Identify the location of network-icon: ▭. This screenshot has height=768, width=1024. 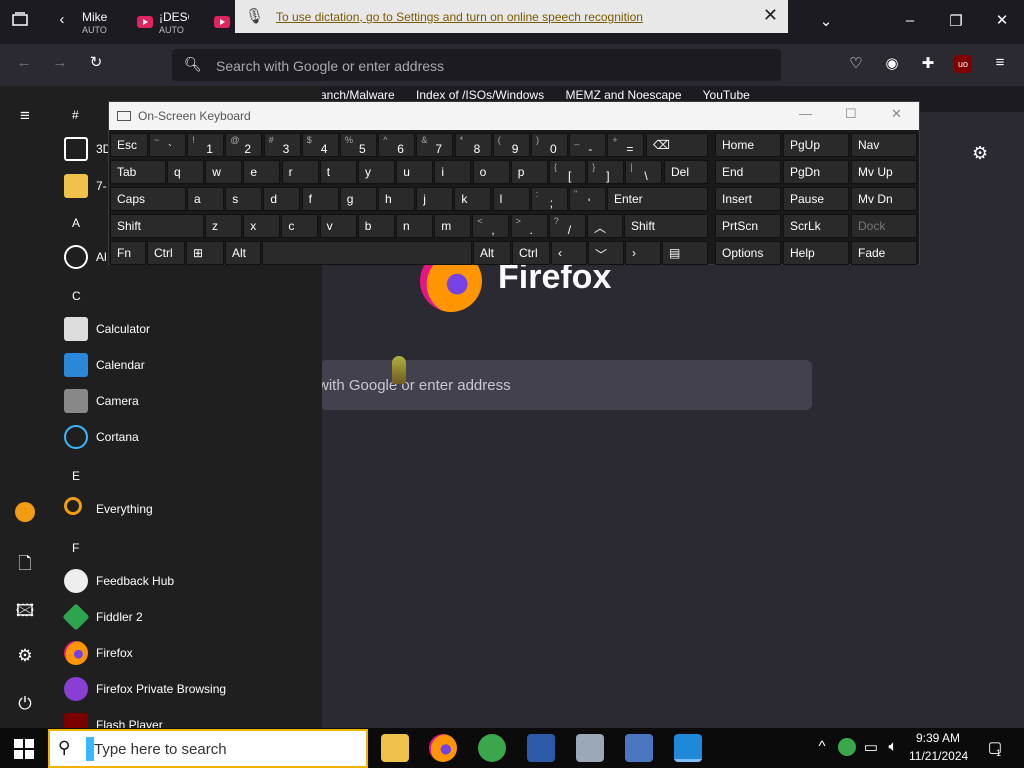
(871, 747).